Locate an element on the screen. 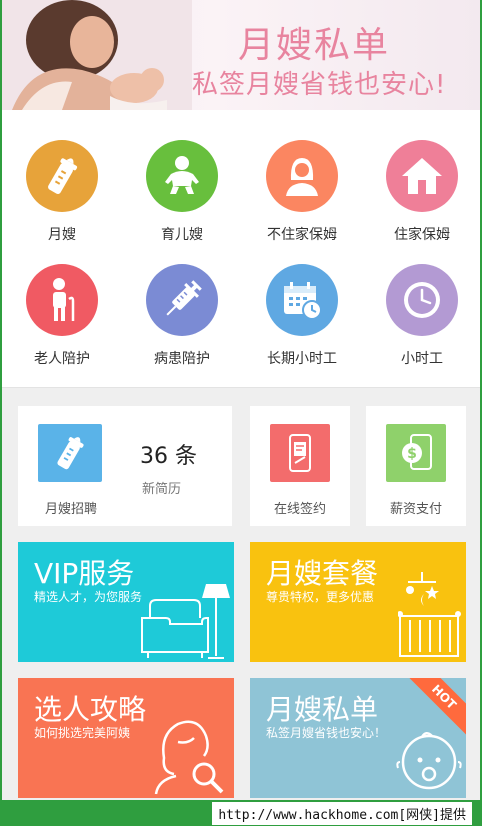 This screenshot has width=482, height=826. tile-title: 月嫂套餐 is located at coordinates (322, 573).